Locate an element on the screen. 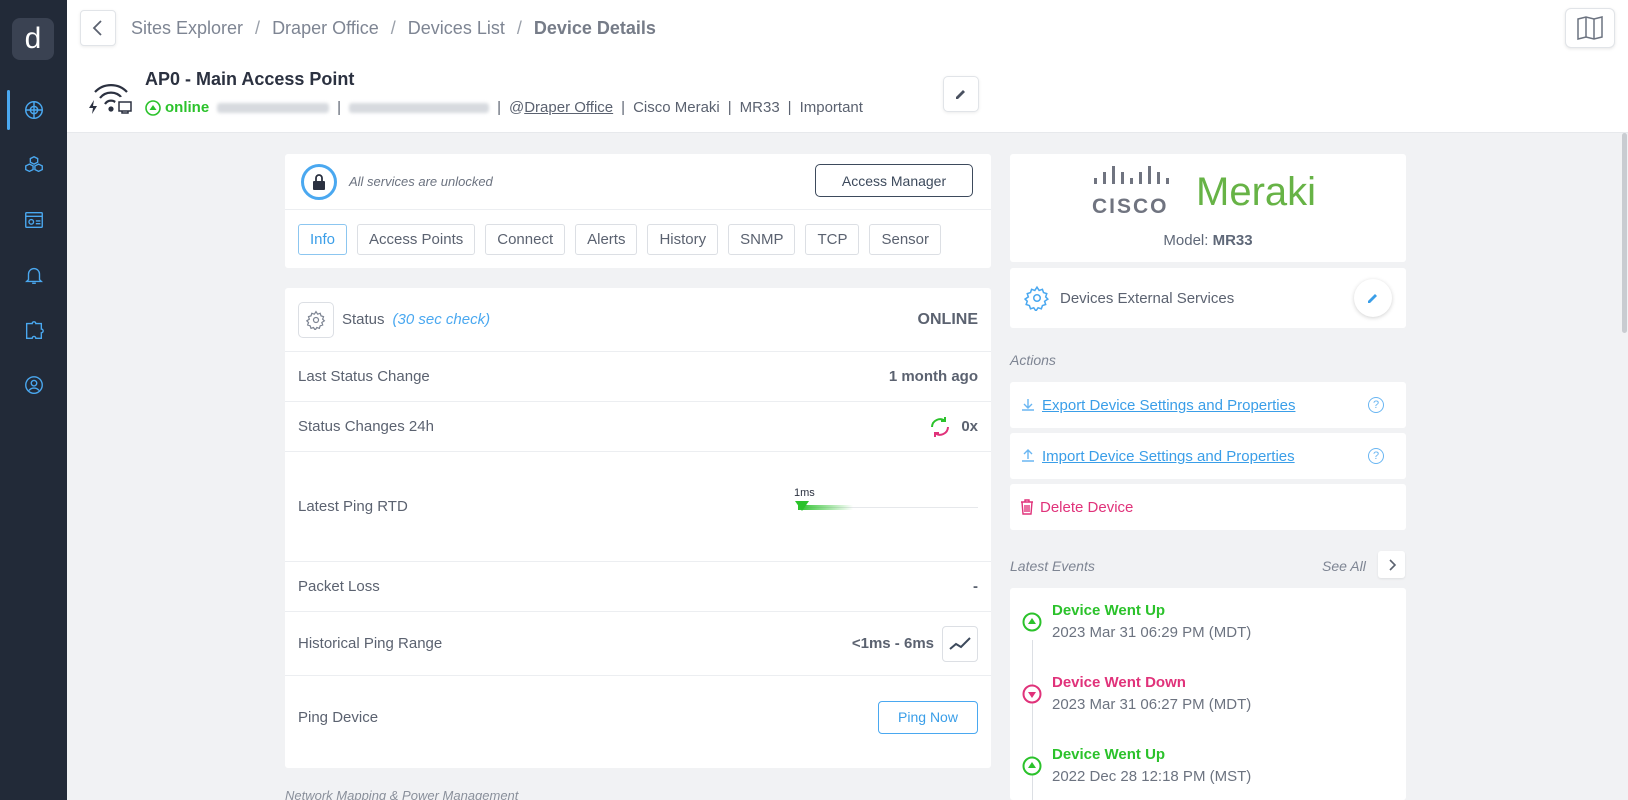 This screenshot has height=800, width=1628. chevron-left-icon is located at coordinates (97, 28).